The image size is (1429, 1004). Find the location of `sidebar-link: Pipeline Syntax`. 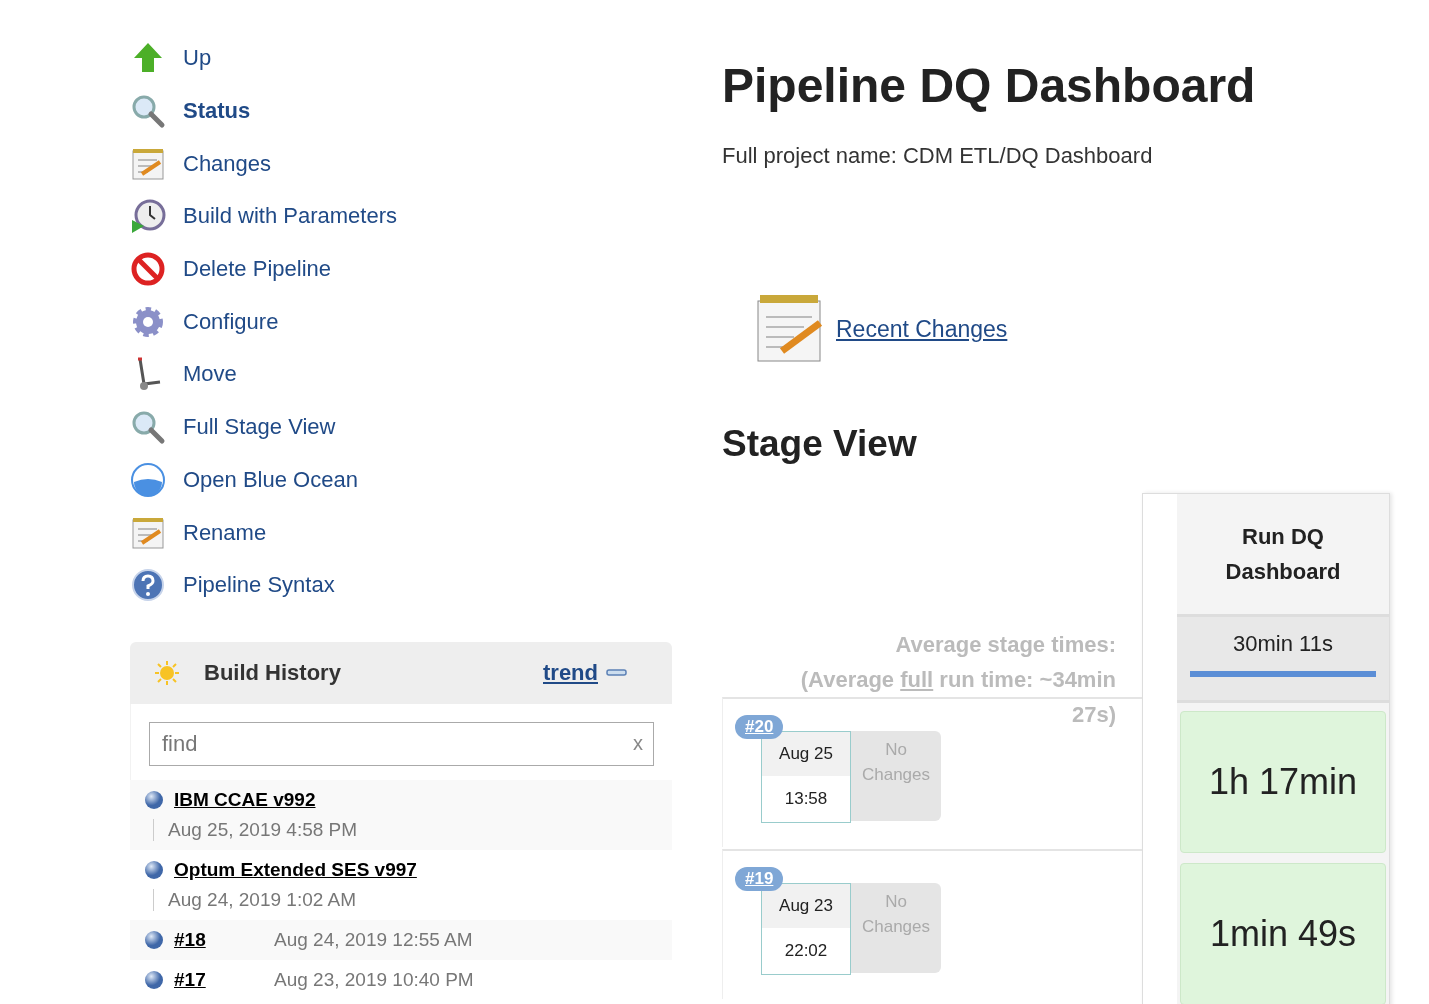

sidebar-link: Pipeline Syntax is located at coordinates (259, 585).